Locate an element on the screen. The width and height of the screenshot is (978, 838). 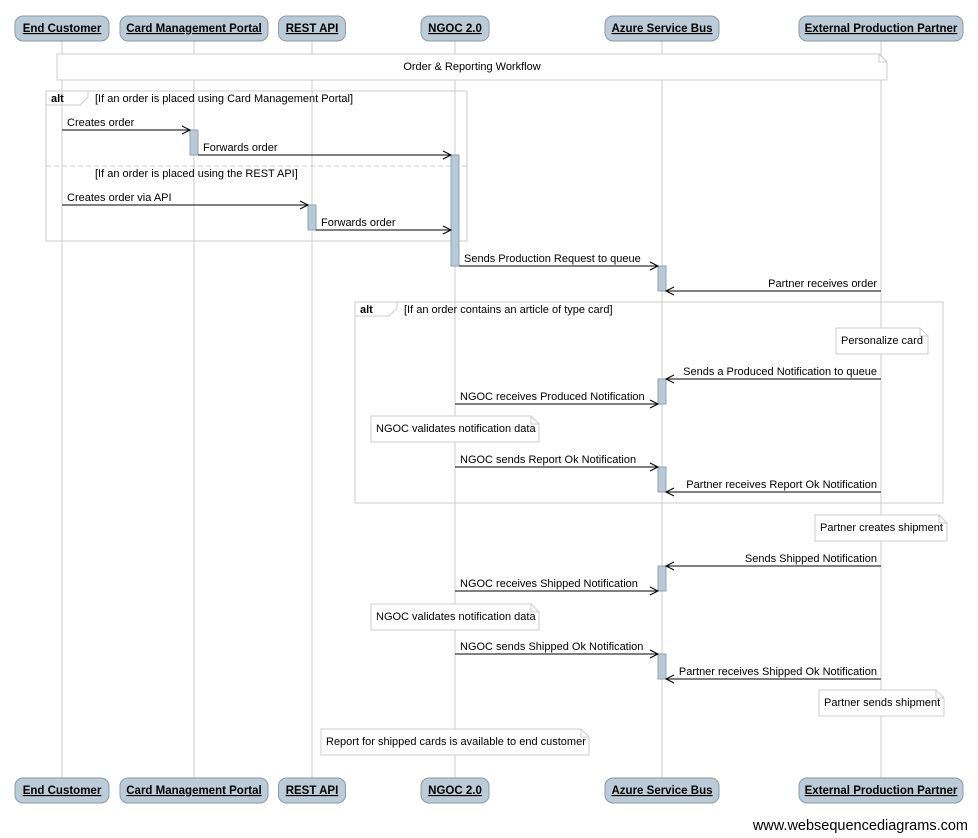
message-10: Partner receives Report Ok Notification is located at coordinates (772, 488).